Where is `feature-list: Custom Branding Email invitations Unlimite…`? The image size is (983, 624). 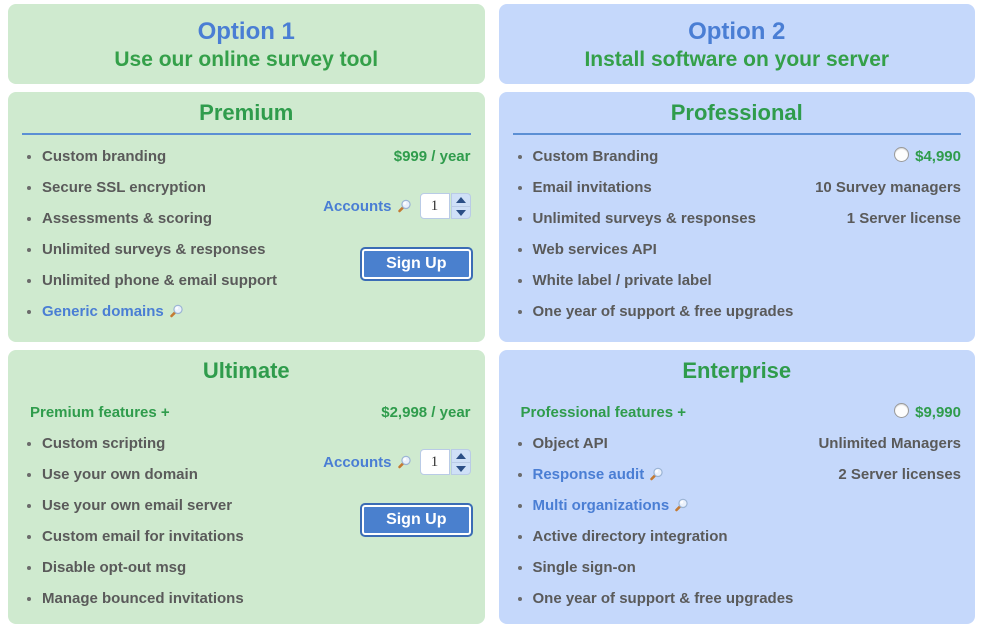
feature-list: Custom Branding Email invitations Unlimite… is located at coordinates (656, 234).